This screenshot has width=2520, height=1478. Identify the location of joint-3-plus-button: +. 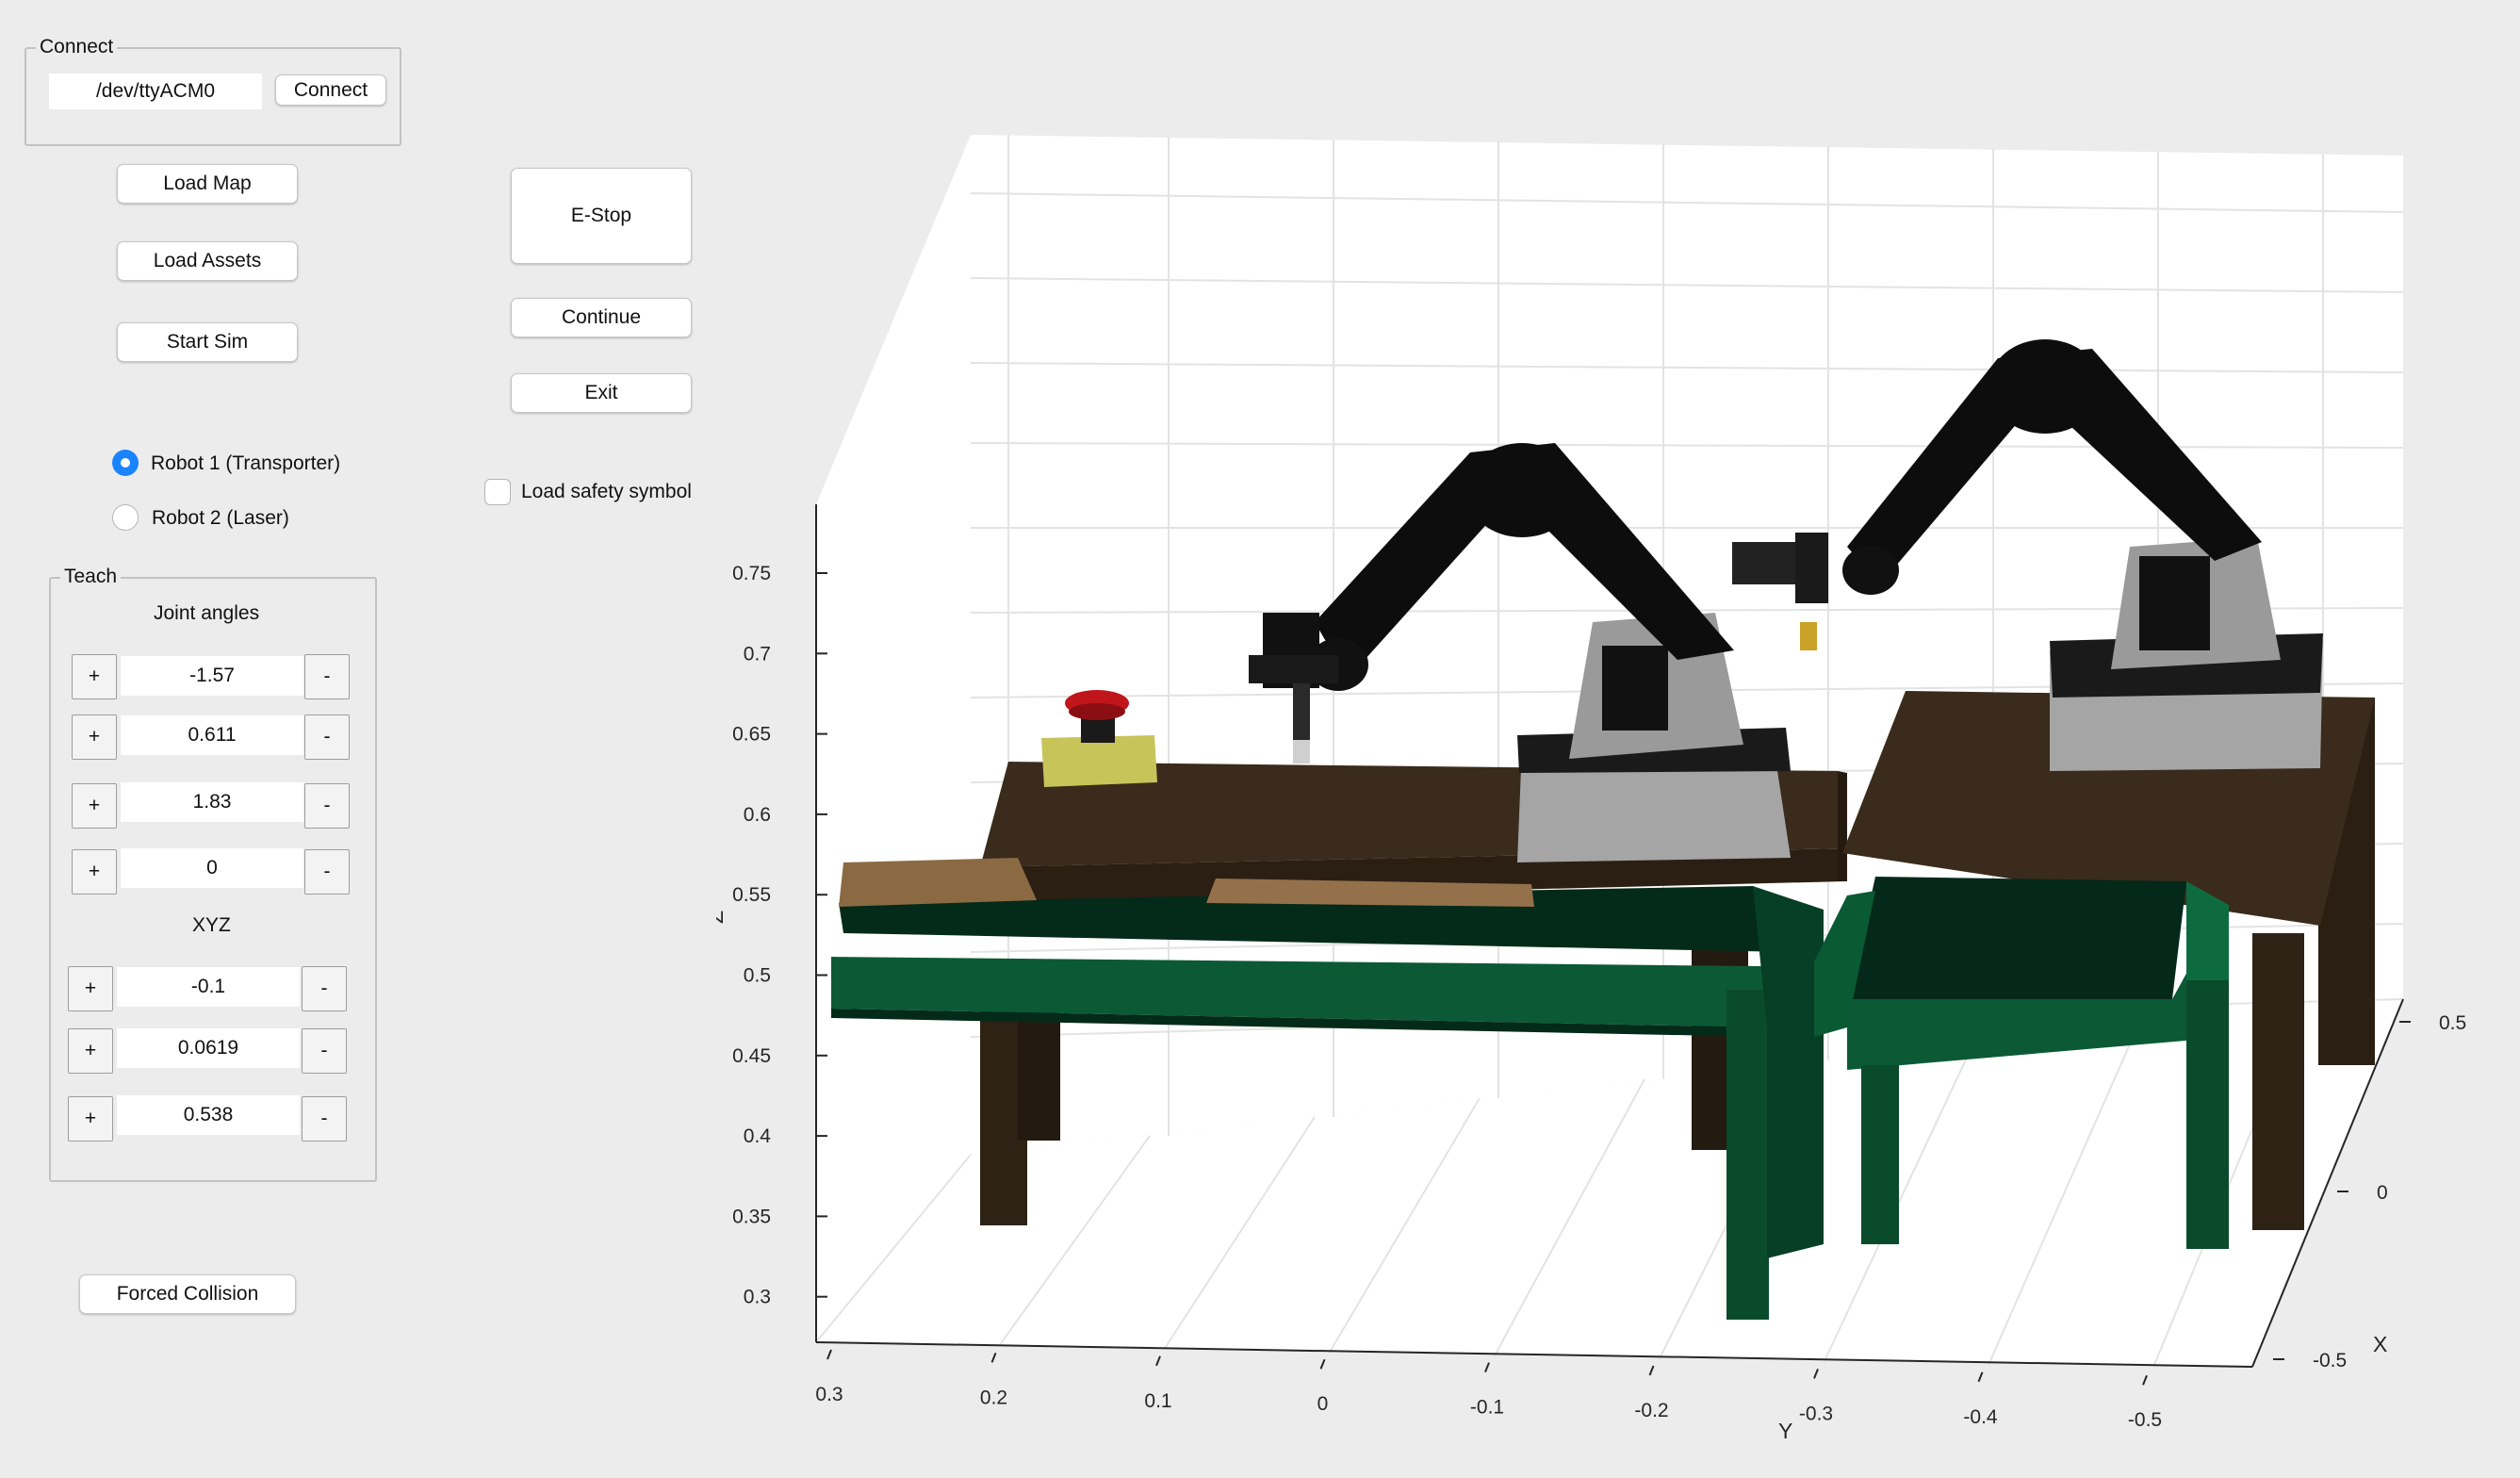
(94, 806).